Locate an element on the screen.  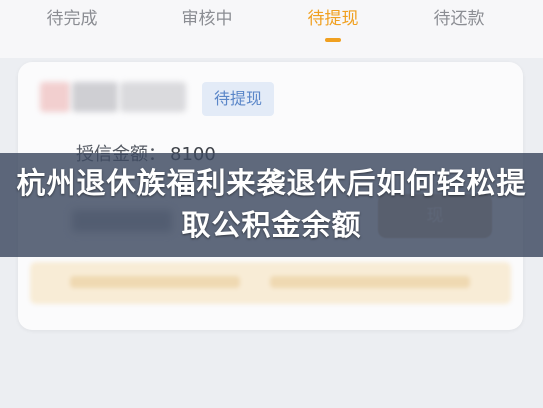
active-tab-indicator is located at coordinates (333, 40).